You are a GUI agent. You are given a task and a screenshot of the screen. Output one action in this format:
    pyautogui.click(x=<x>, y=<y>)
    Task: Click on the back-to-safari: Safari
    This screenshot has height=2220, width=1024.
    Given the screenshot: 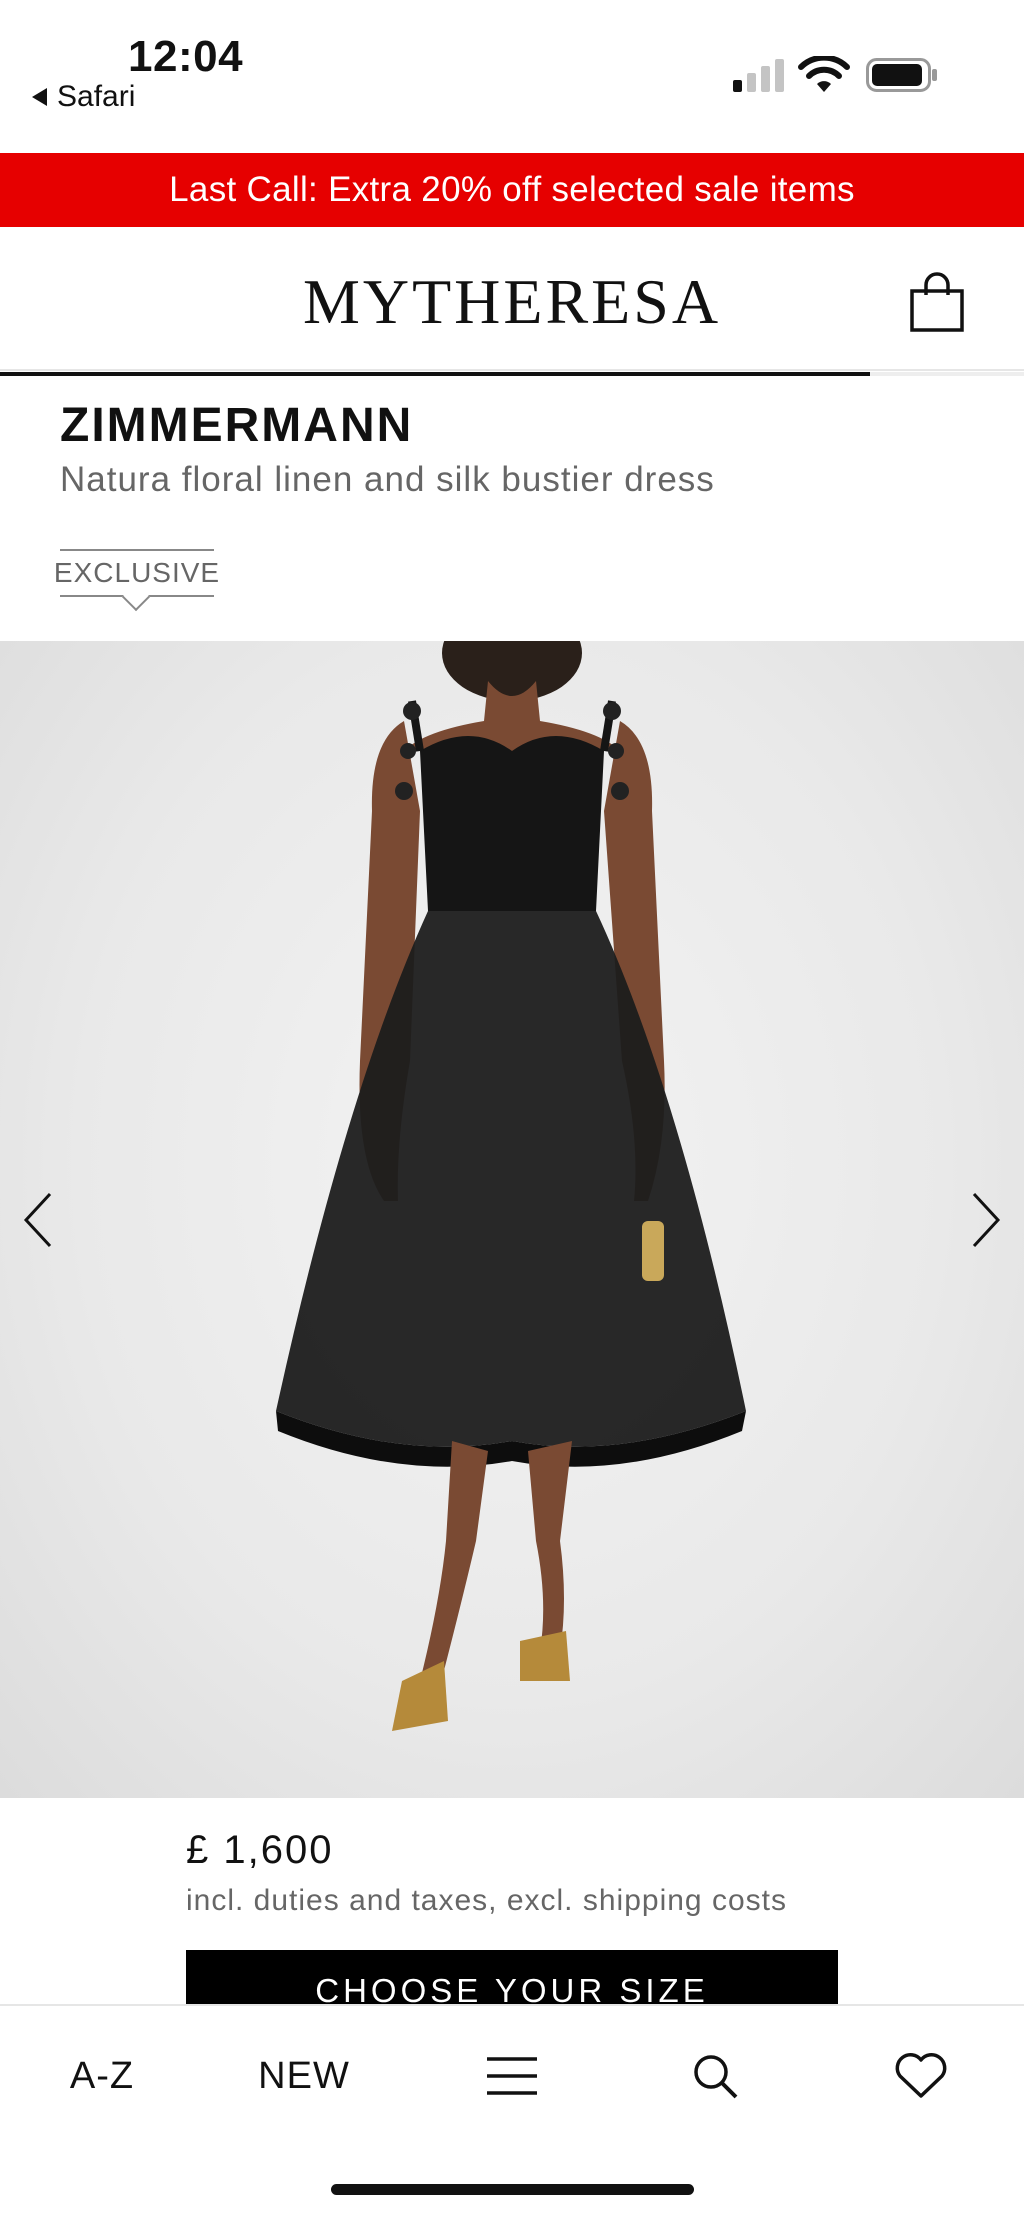 What is the action you would take?
    pyautogui.click(x=83, y=97)
    